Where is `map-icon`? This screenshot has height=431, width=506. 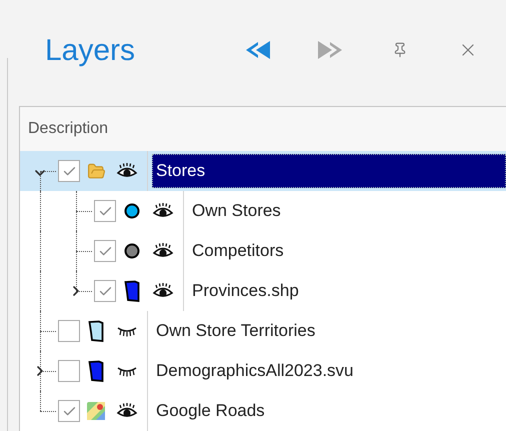
map-icon is located at coordinates (96, 411).